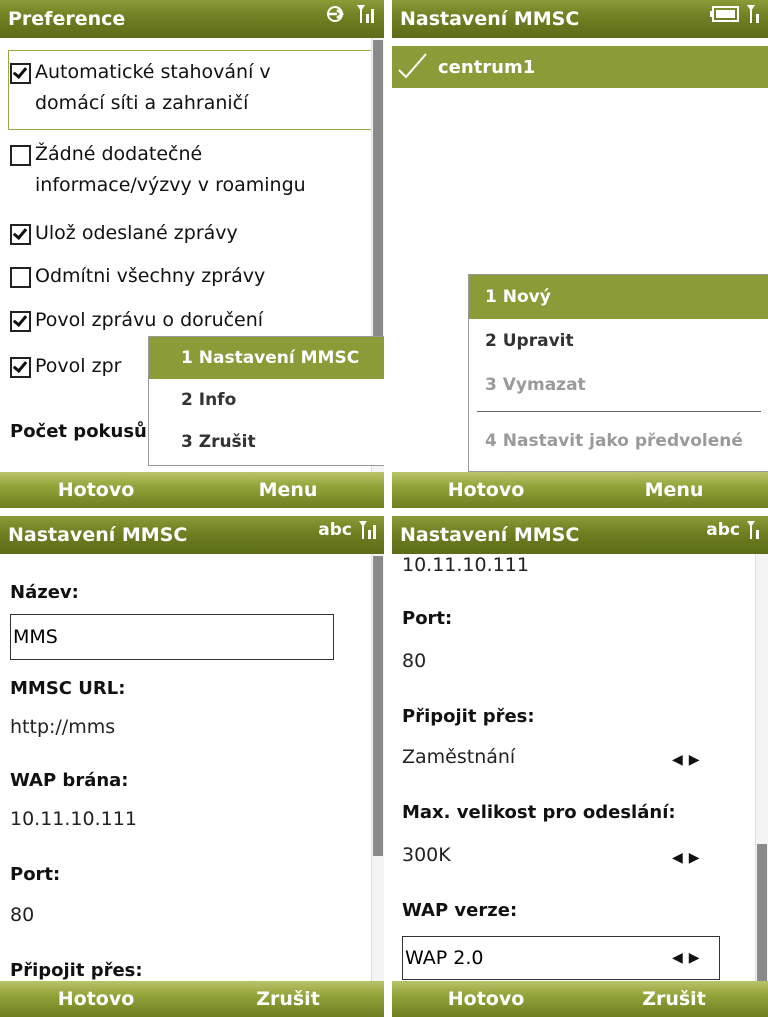  What do you see at coordinates (487, 67) in the screenshot?
I see `list-item-label: centrum1` at bounding box center [487, 67].